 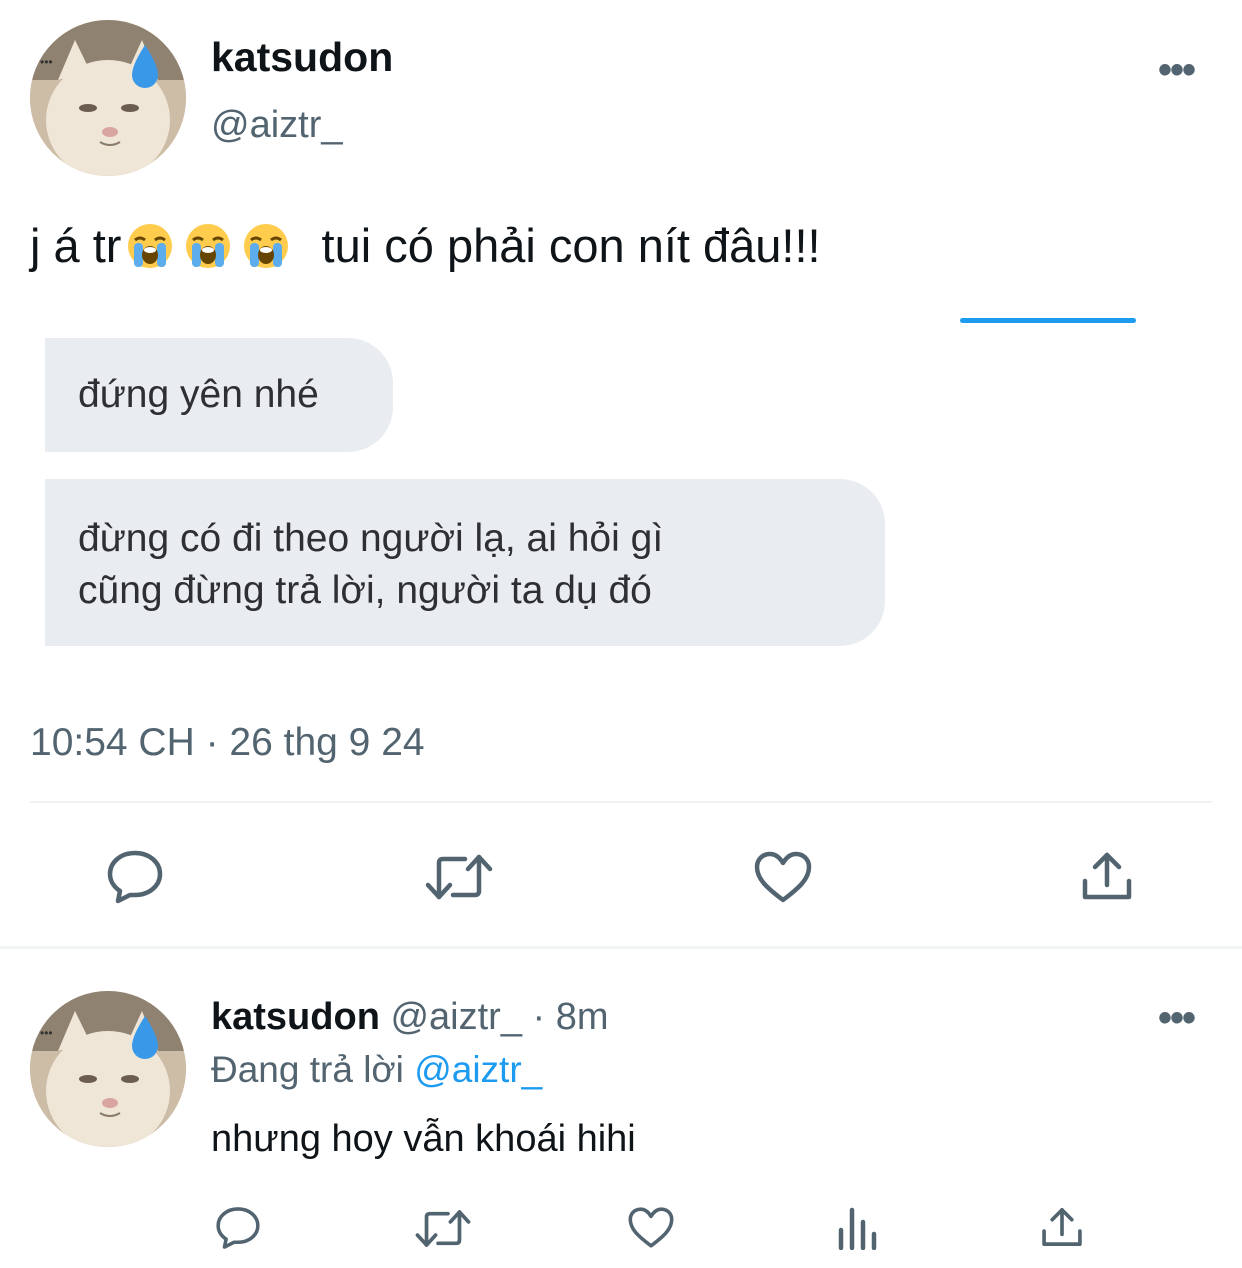 What do you see at coordinates (371, 538) in the screenshot?
I see `chat-bubble-2-line1: đừng có đi theo người lạ, ai hỏi gì` at bounding box center [371, 538].